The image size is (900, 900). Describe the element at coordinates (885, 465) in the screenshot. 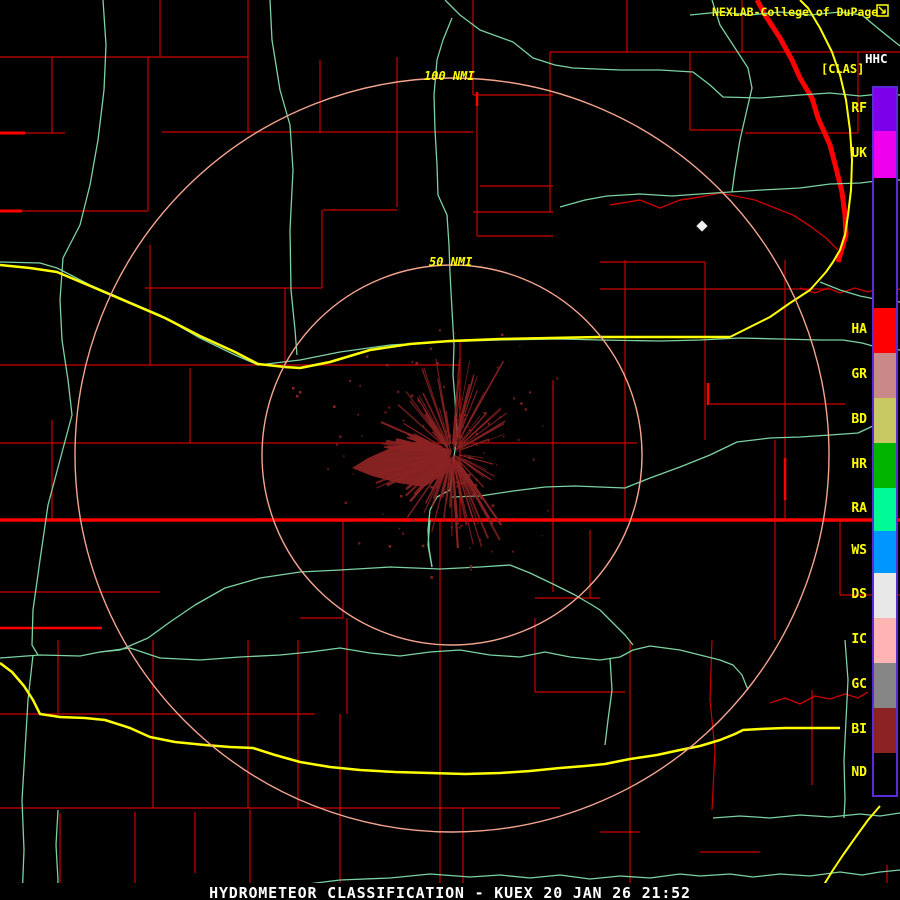

I see `legend-swatch-hr` at that location.